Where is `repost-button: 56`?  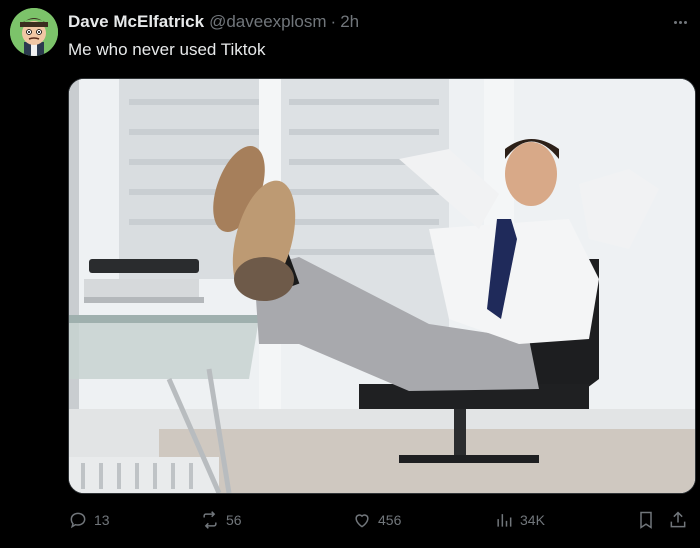
repost-button: 56 is located at coordinates (221, 520).